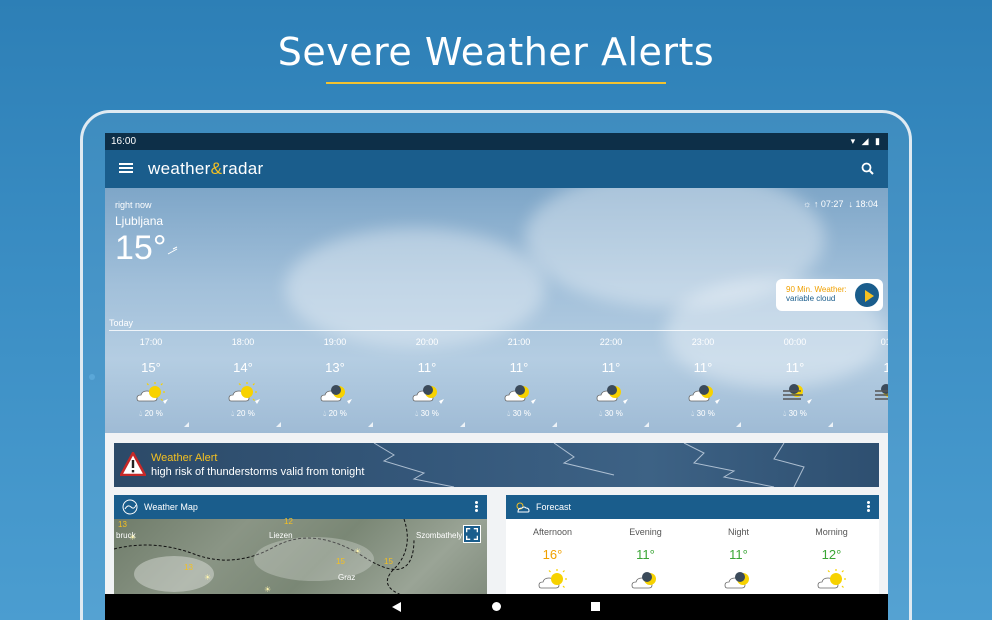  Describe the element at coordinates (141, 248) in the screenshot. I see `current-temperature: 15°` at that location.